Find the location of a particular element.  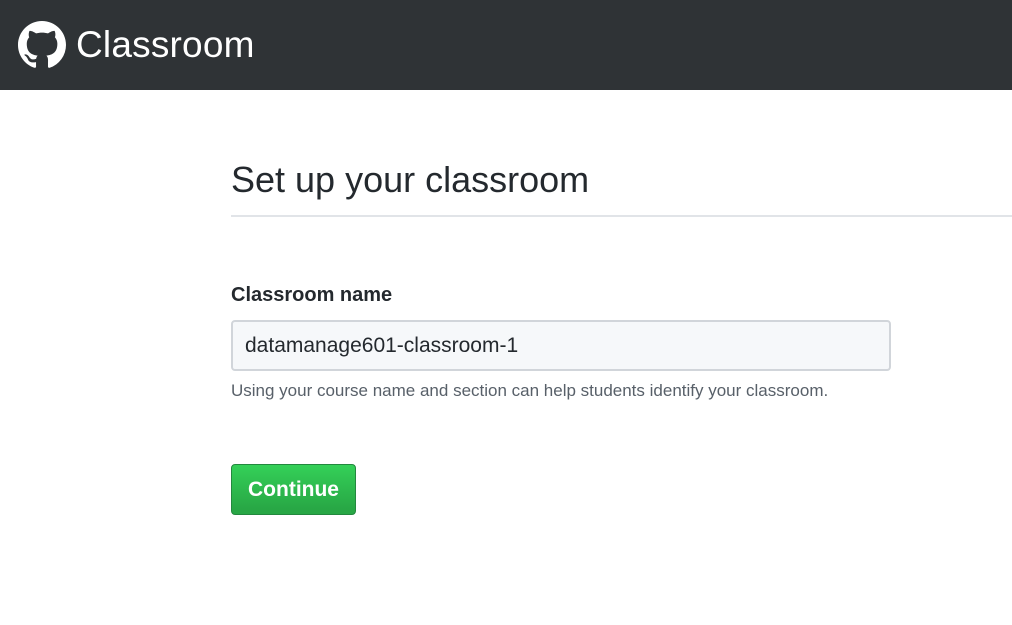

classroom-name-label: Classroom name is located at coordinates (312, 295).